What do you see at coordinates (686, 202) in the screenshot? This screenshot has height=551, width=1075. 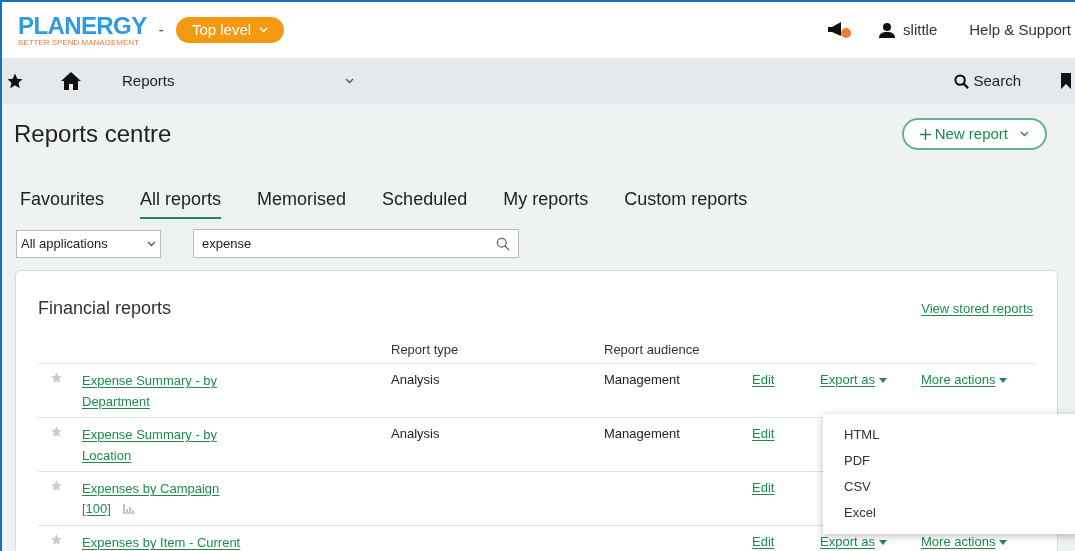 I see `tab: Custom reports` at bounding box center [686, 202].